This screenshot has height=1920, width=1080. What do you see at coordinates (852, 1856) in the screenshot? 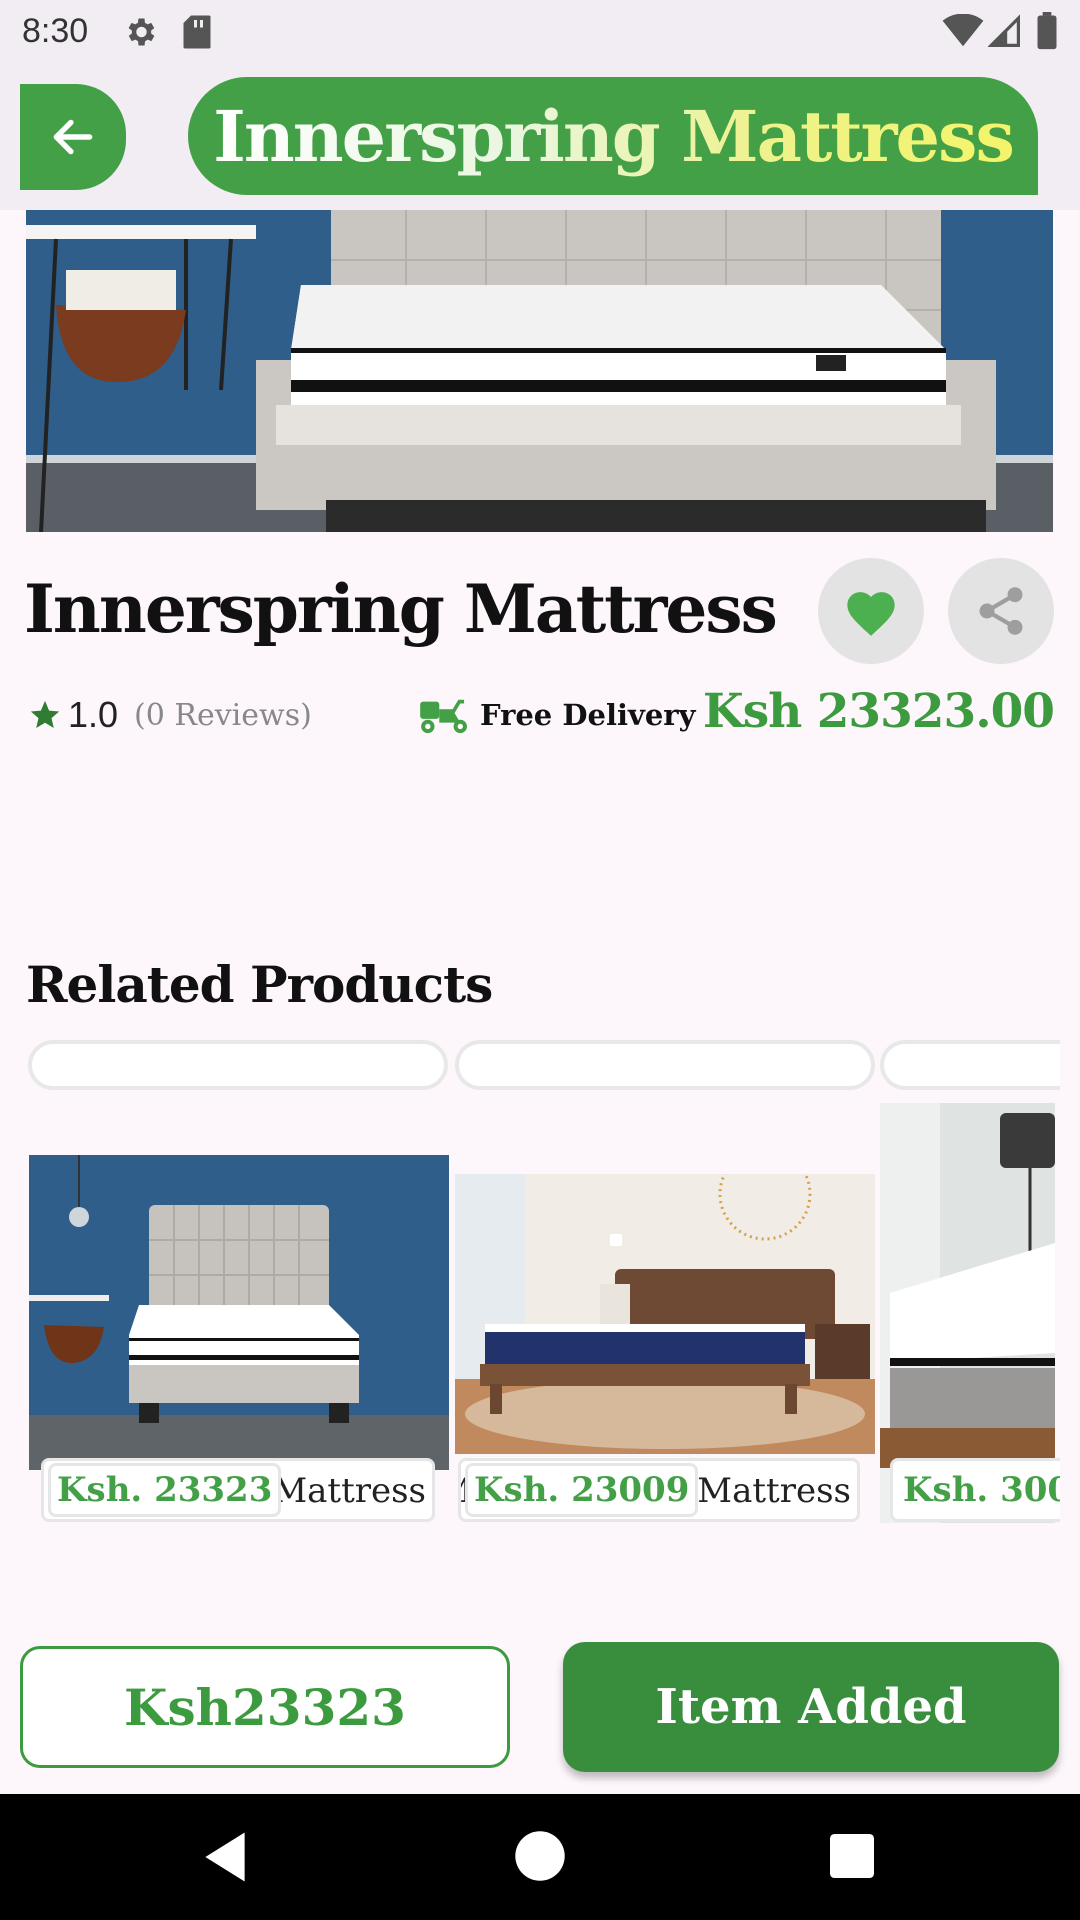
I see `recents-nav-icon` at bounding box center [852, 1856].